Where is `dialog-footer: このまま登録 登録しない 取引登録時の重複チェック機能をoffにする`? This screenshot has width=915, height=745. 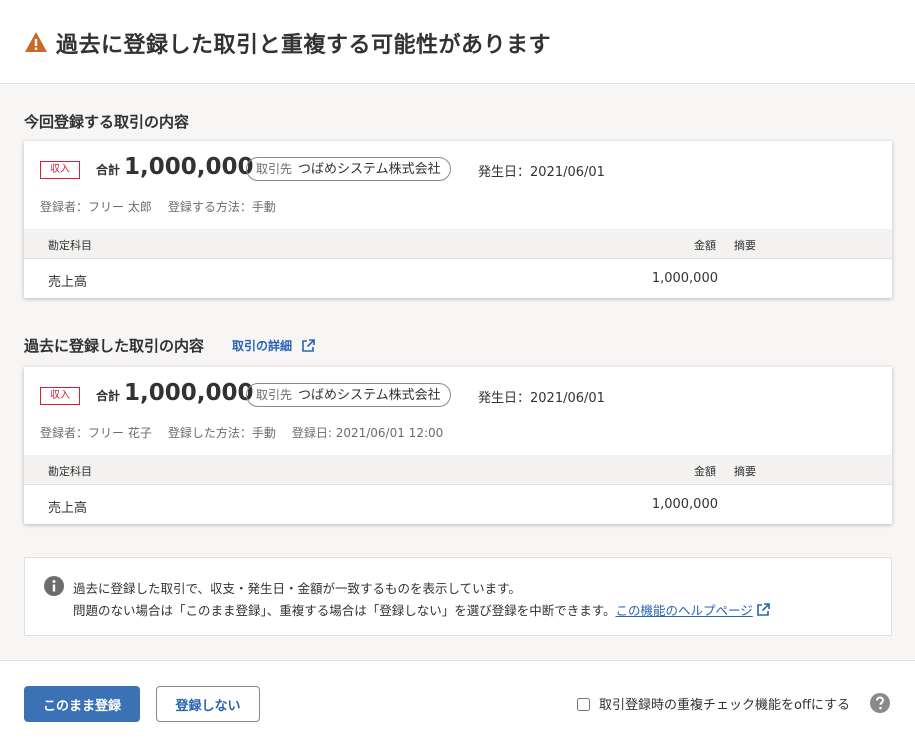 dialog-footer: このまま登録 登録しない 取引登録時の重複チェック機能をoffにする is located at coordinates (457, 702).